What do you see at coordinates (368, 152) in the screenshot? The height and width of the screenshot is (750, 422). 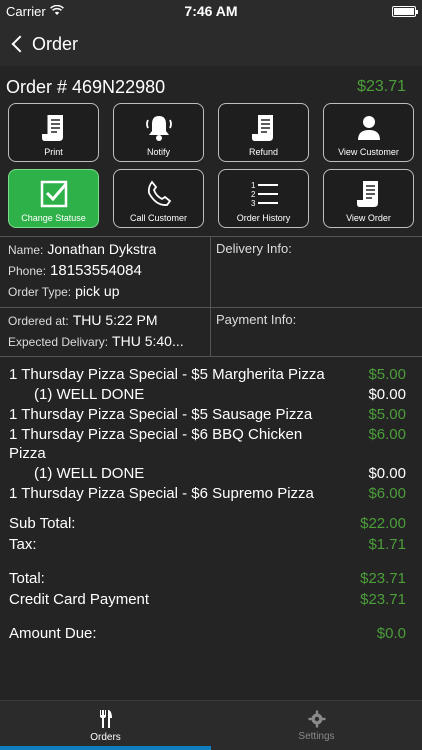 I see `view-customer-label: View Customer` at bounding box center [368, 152].